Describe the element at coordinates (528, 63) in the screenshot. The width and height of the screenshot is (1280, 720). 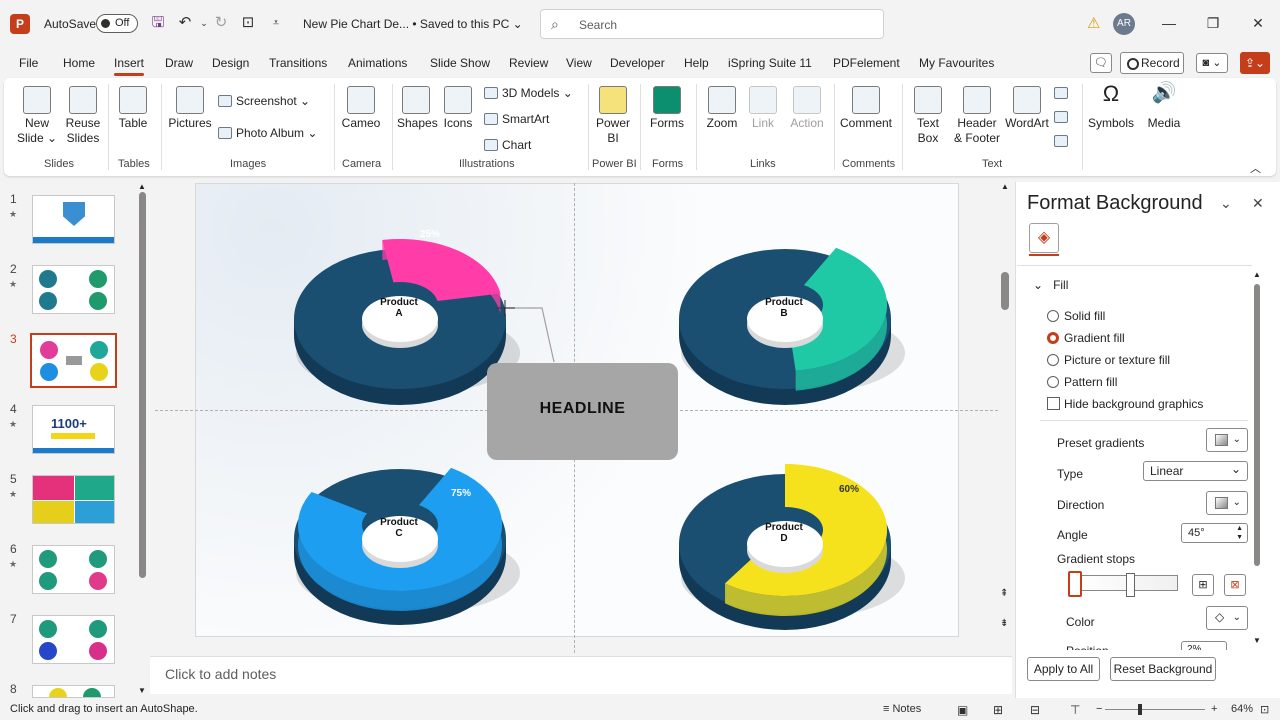
I see `tab-review: Review` at that location.